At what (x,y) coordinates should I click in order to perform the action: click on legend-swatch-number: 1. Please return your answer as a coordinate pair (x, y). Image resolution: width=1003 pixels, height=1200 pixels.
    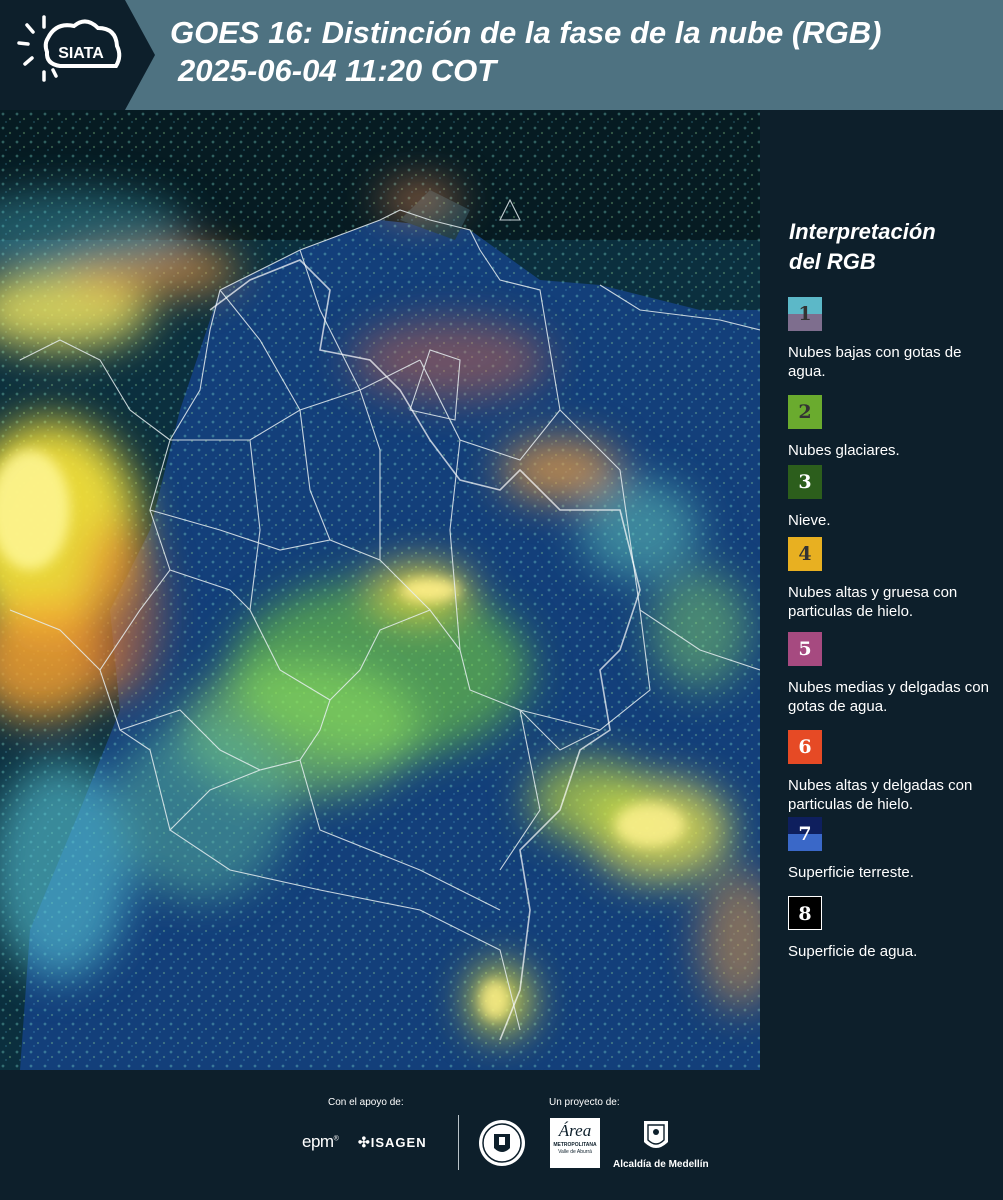
    Looking at the image, I should click on (805, 314).